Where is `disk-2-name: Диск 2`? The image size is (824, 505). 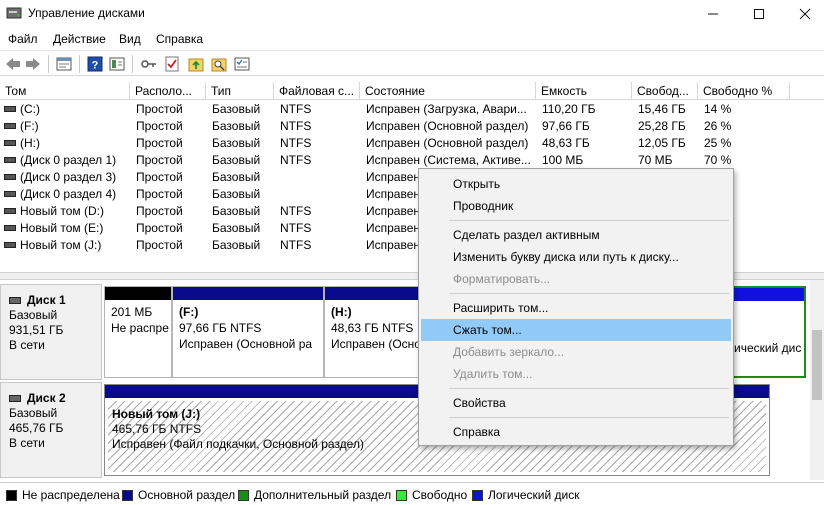
disk-2-name: Диск 2 is located at coordinates (55, 398).